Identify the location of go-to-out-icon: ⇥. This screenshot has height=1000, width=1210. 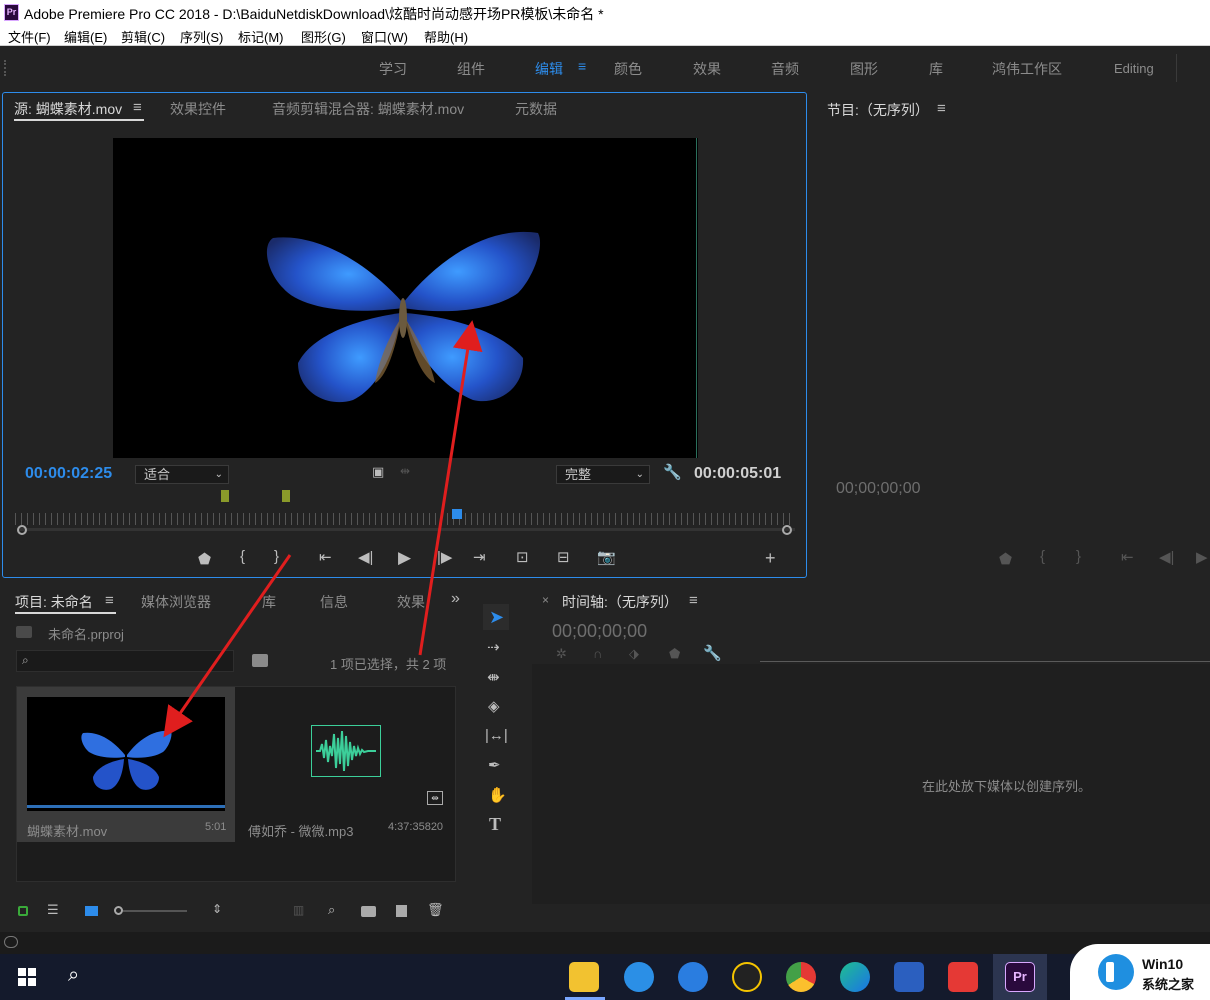
(479, 557).